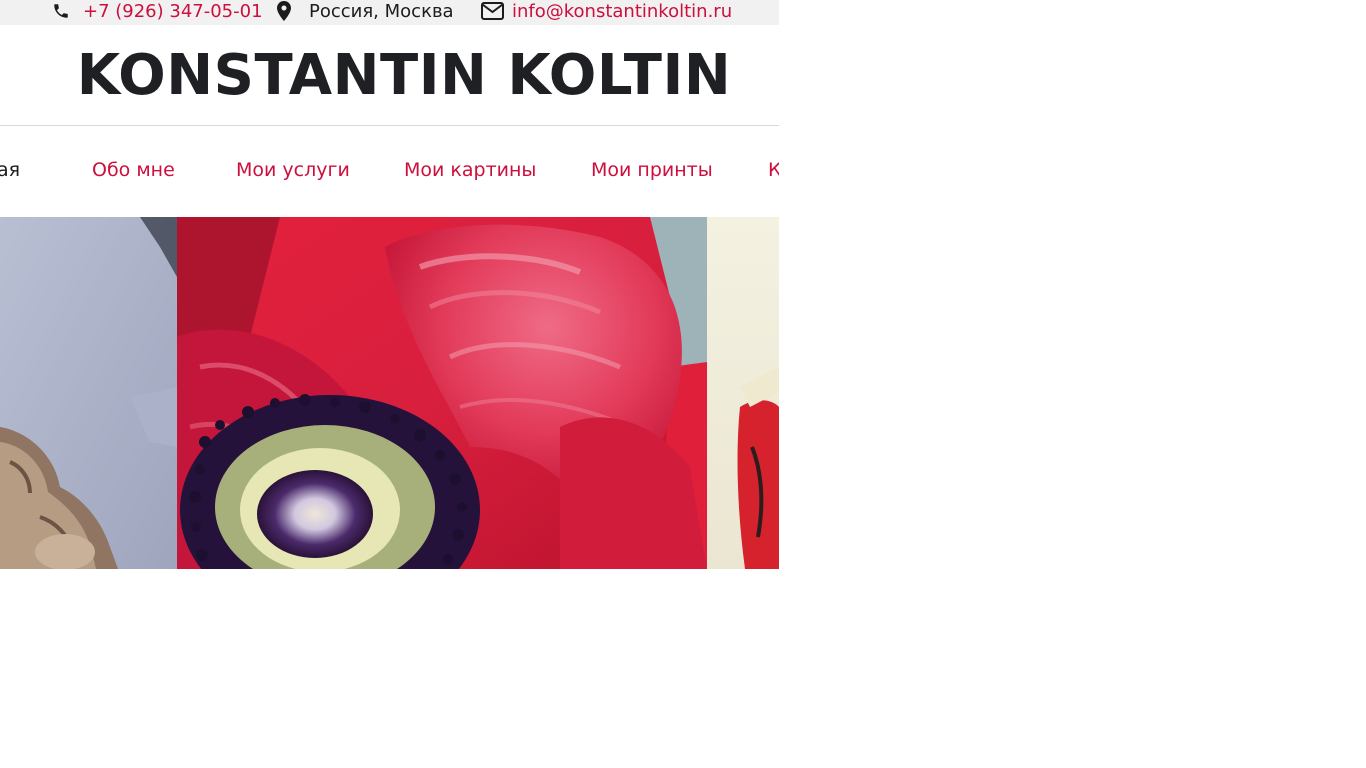  What do you see at coordinates (133, 170) in the screenshot?
I see `nav-item-about: Обо мне` at bounding box center [133, 170].